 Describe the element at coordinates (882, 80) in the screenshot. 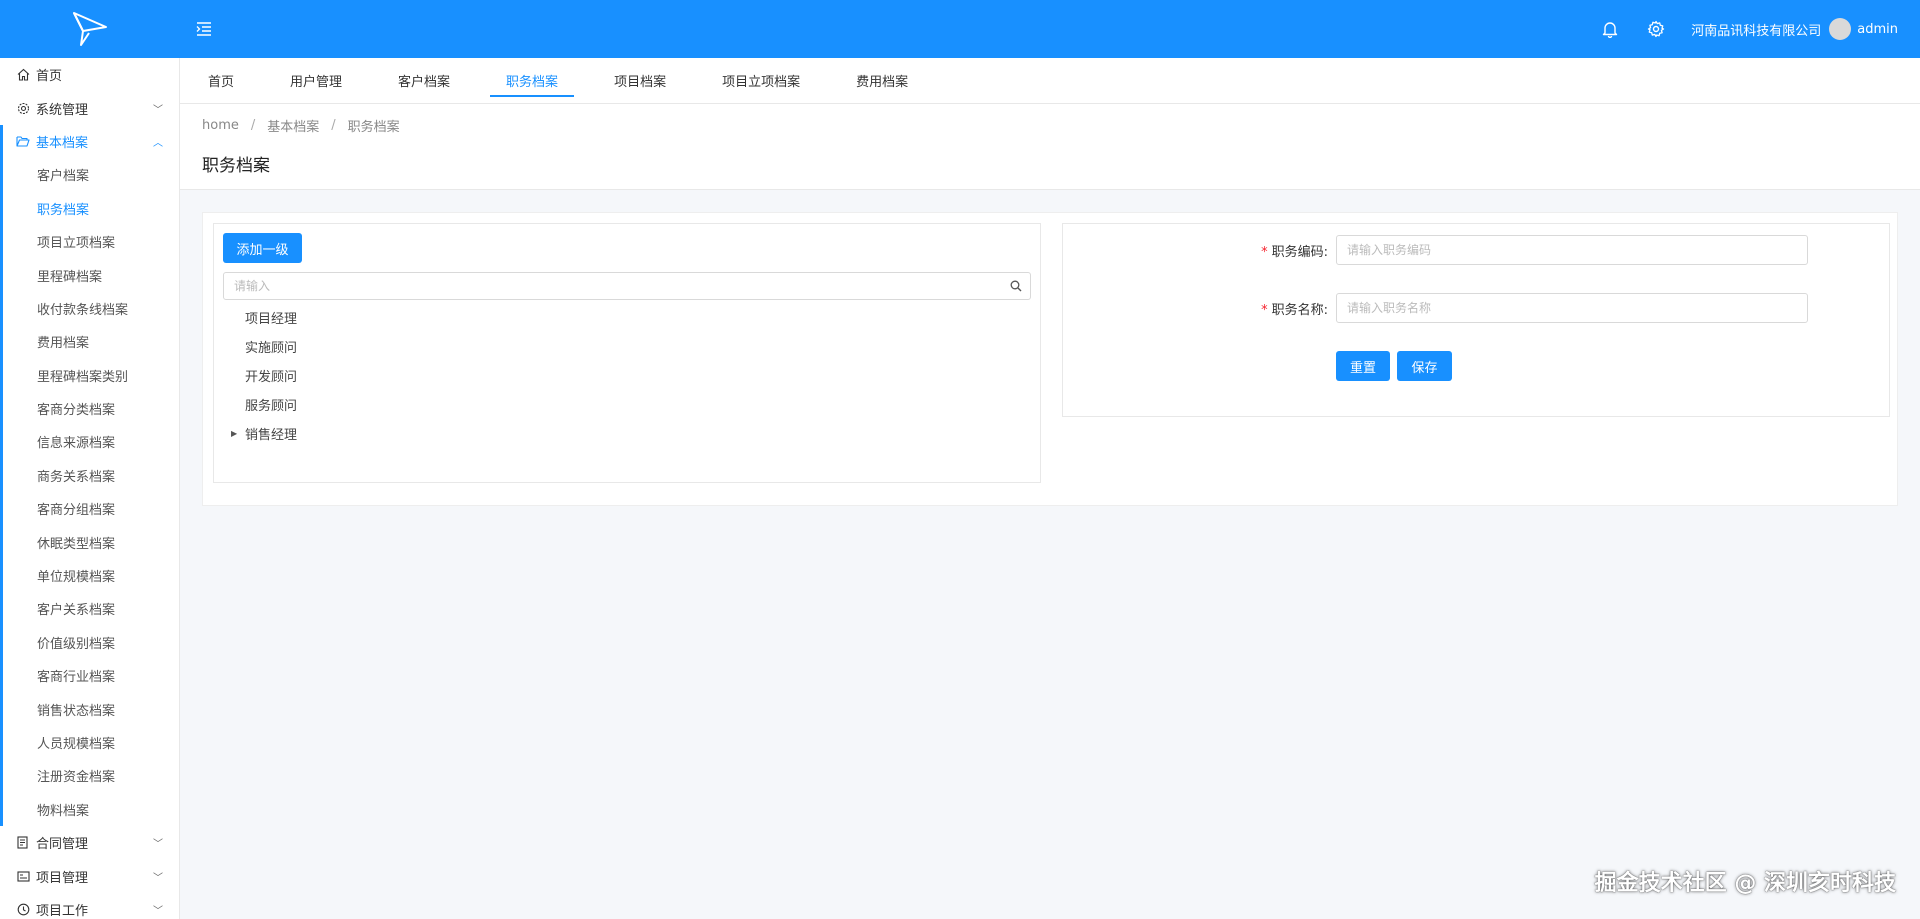

I see `tab-expense: 费用档案` at that location.